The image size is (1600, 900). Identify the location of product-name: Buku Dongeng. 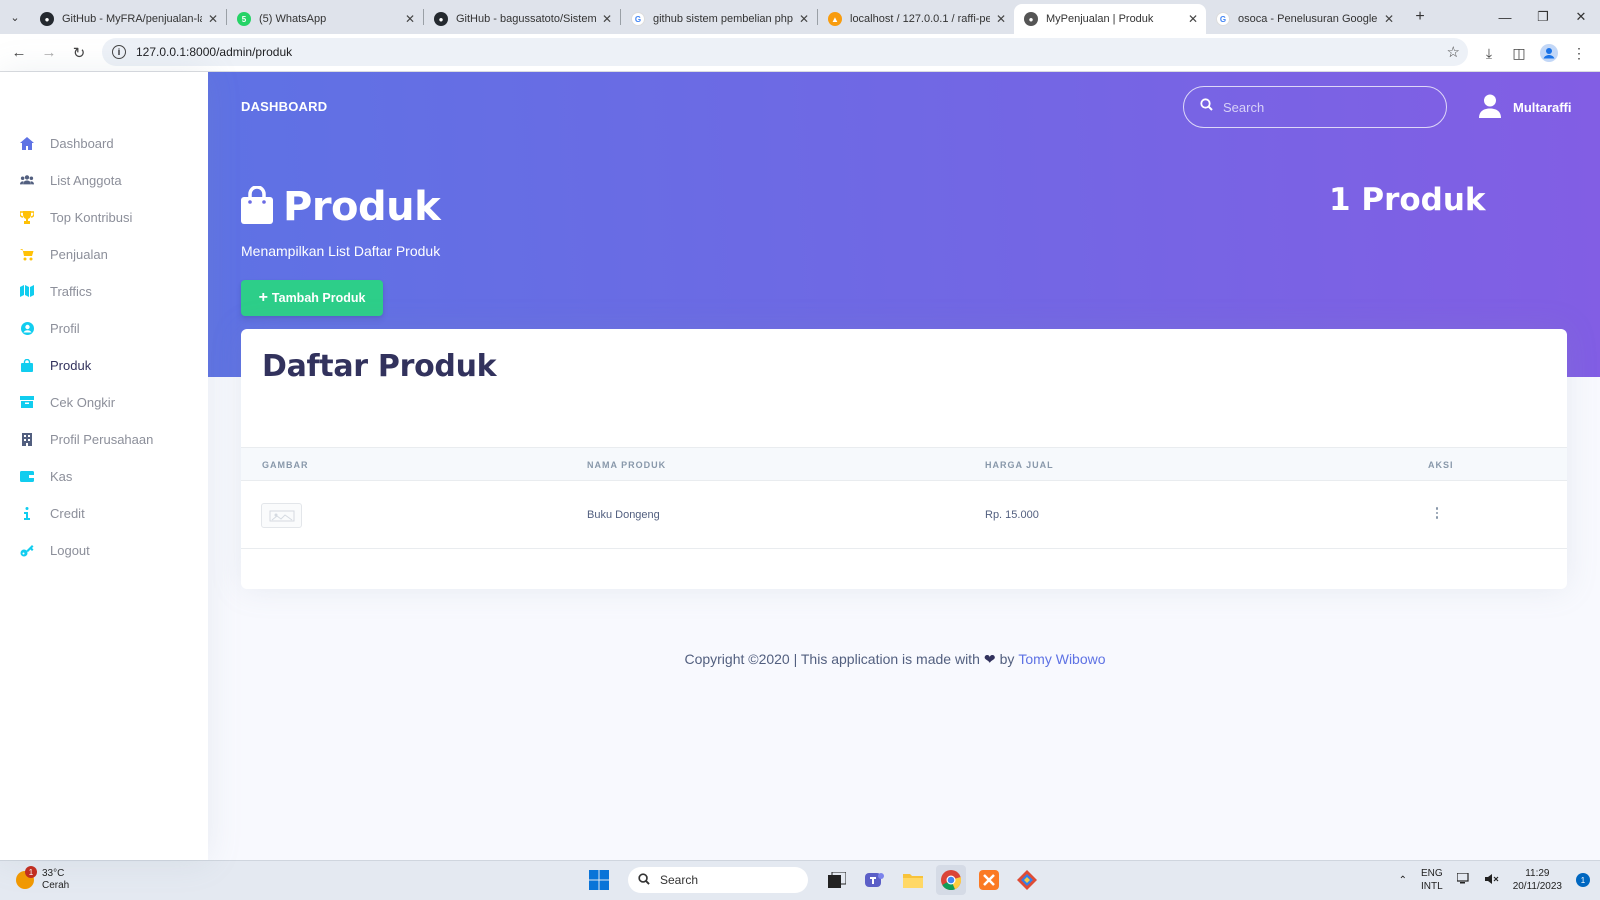
(623, 515).